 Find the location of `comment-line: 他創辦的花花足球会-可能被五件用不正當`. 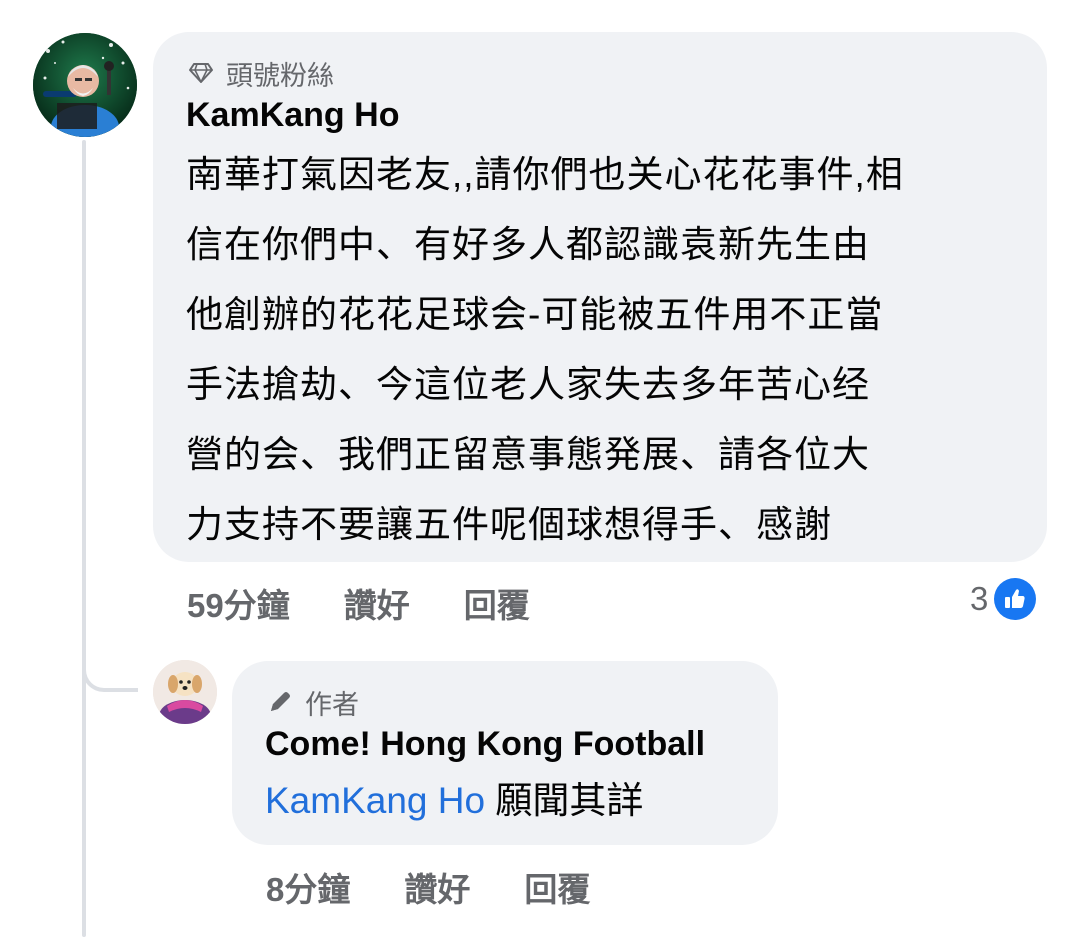

comment-line: 他創辦的花花足球会-可能被五件用不正當 is located at coordinates (535, 314).